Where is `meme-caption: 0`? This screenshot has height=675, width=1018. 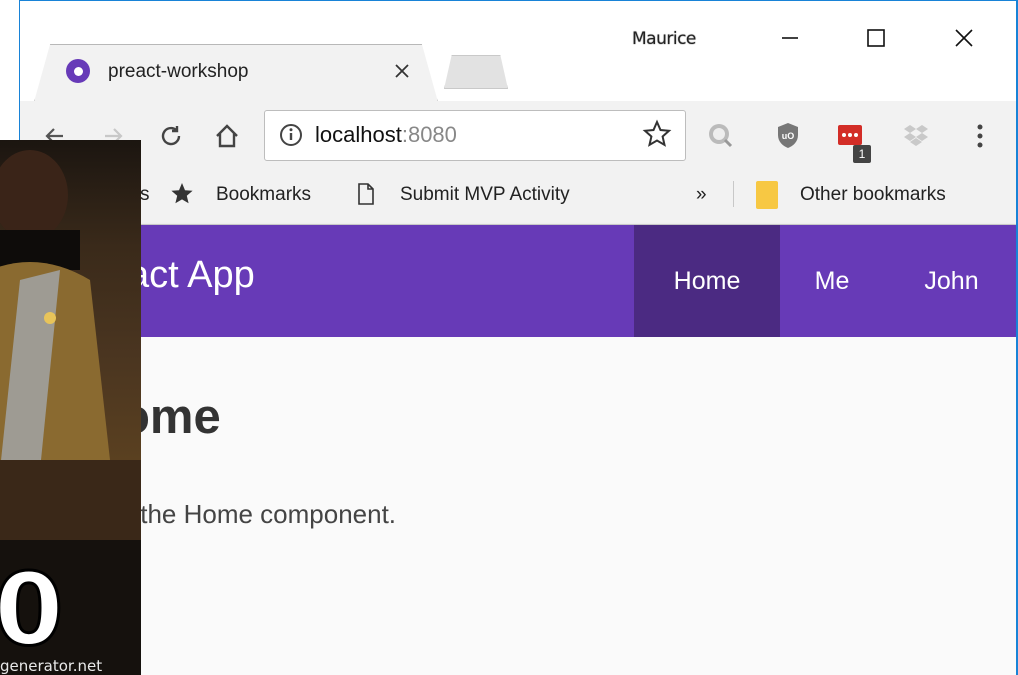 meme-caption: 0 is located at coordinates (32, 609).